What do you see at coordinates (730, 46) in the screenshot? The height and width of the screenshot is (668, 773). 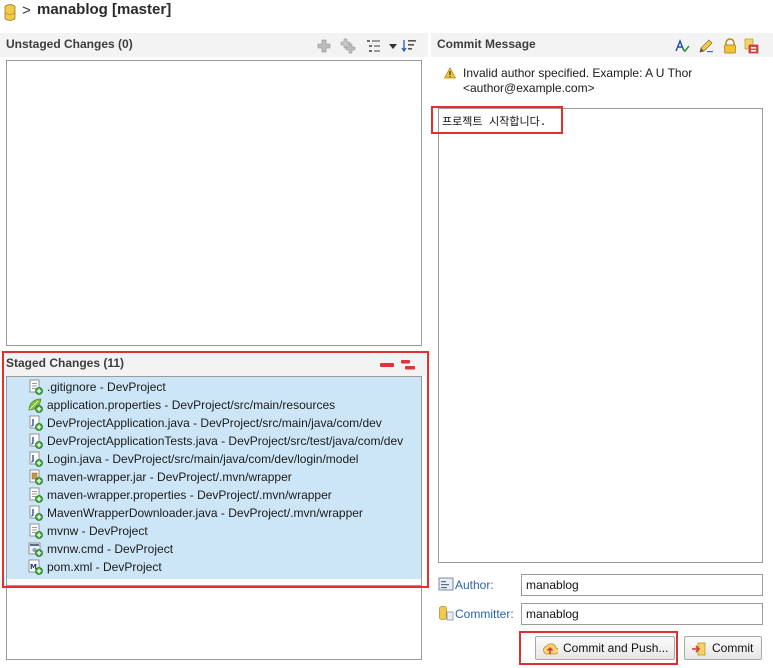 I see `sign-off-icon` at bounding box center [730, 46].